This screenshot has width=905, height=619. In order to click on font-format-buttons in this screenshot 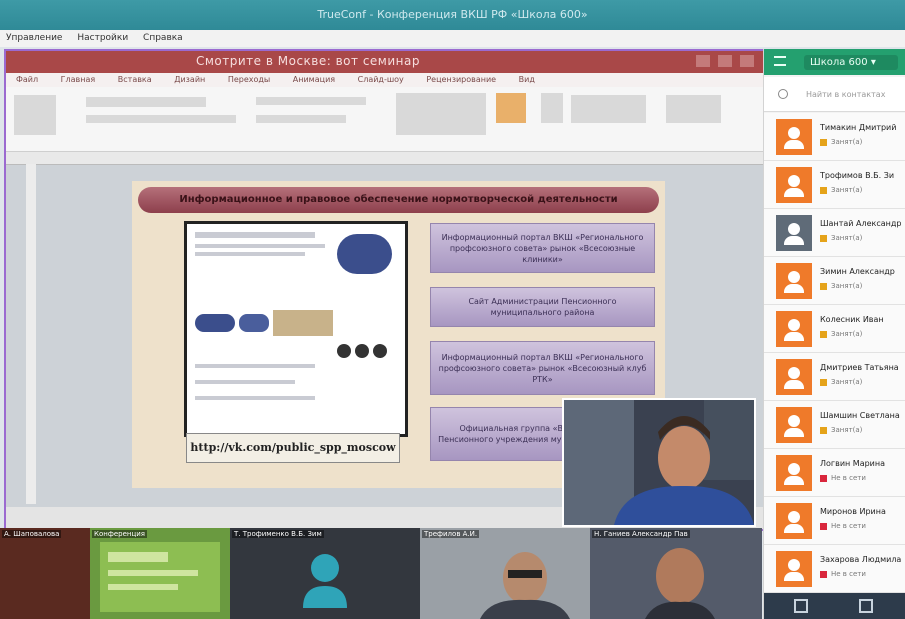, I will do `click(161, 119)`.